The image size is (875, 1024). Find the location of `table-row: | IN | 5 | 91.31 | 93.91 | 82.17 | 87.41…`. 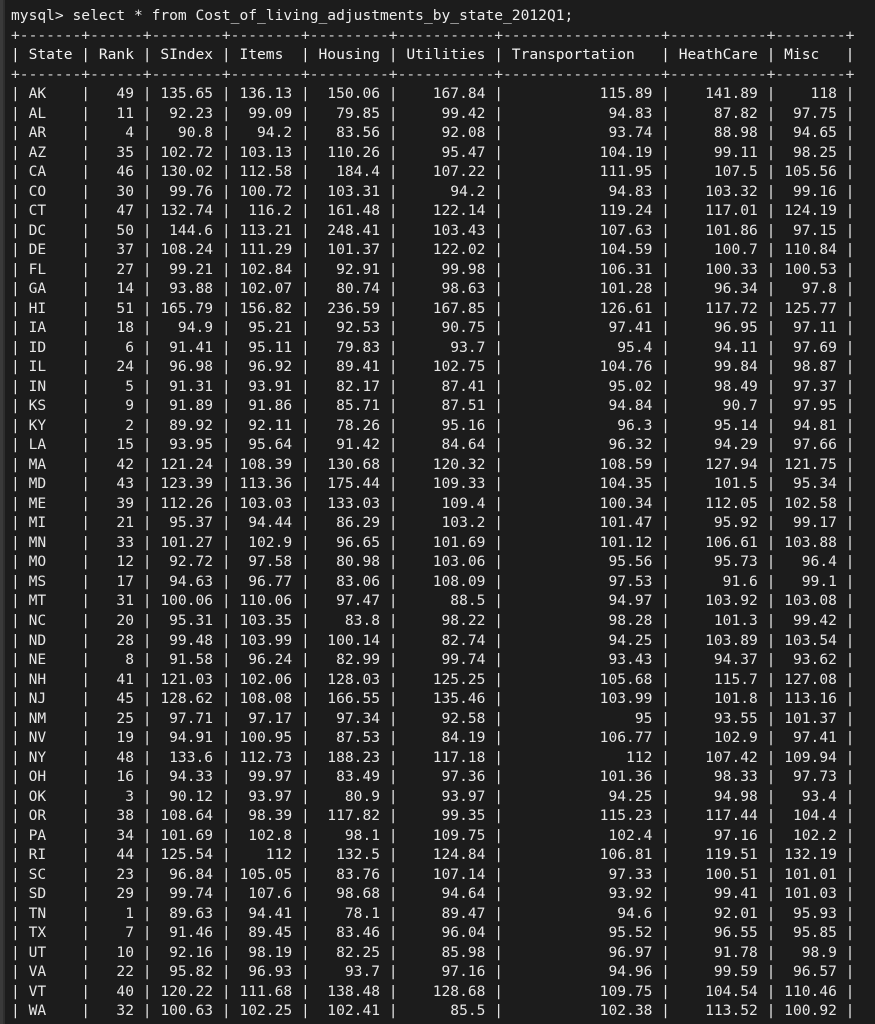

table-row: | IN | 5 | 91.31 | 93.91 | 82.17 | 87.41… is located at coordinates (433, 386).